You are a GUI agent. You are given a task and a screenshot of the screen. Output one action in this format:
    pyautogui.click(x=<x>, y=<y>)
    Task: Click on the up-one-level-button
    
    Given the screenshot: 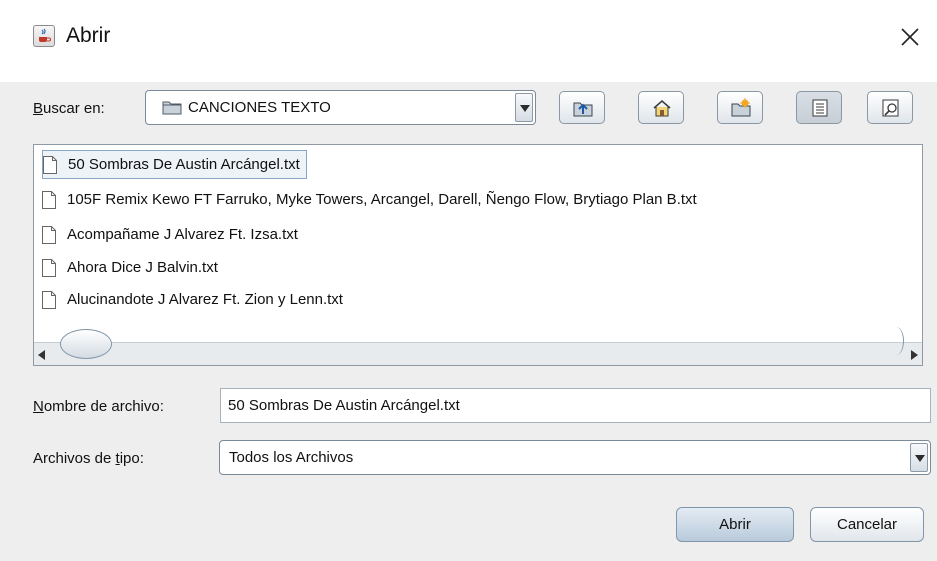 What is the action you would take?
    pyautogui.click(x=582, y=107)
    